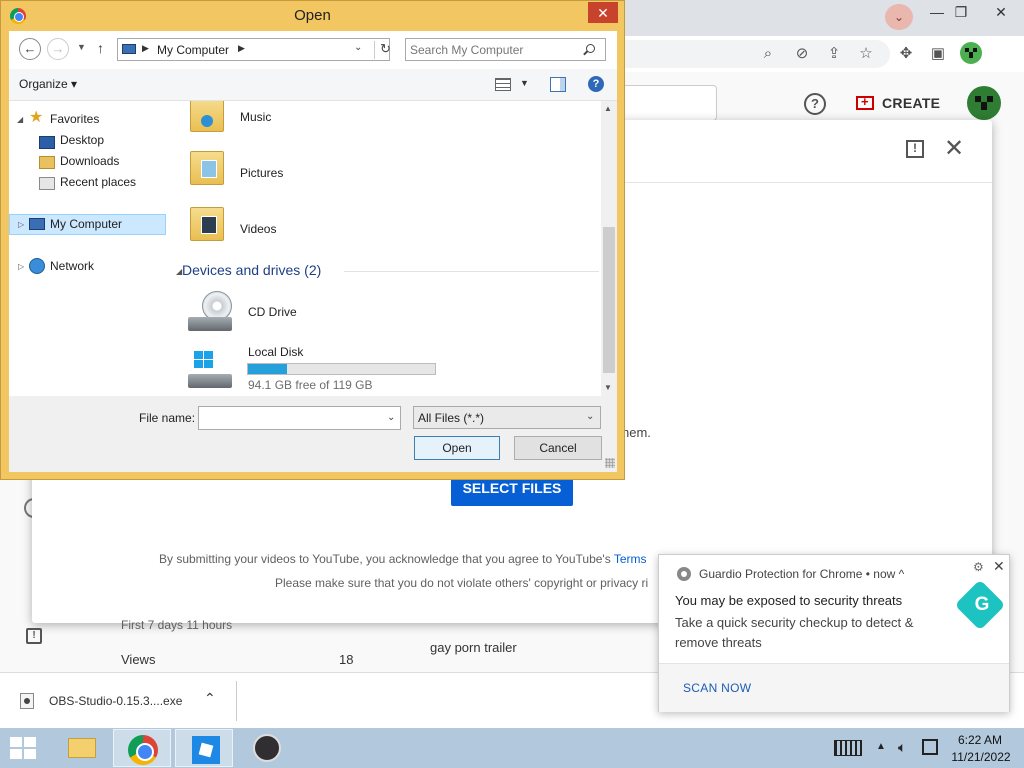 Image resolution: width=1024 pixels, height=768 pixels. I want to click on open-button: Open, so click(457, 448).